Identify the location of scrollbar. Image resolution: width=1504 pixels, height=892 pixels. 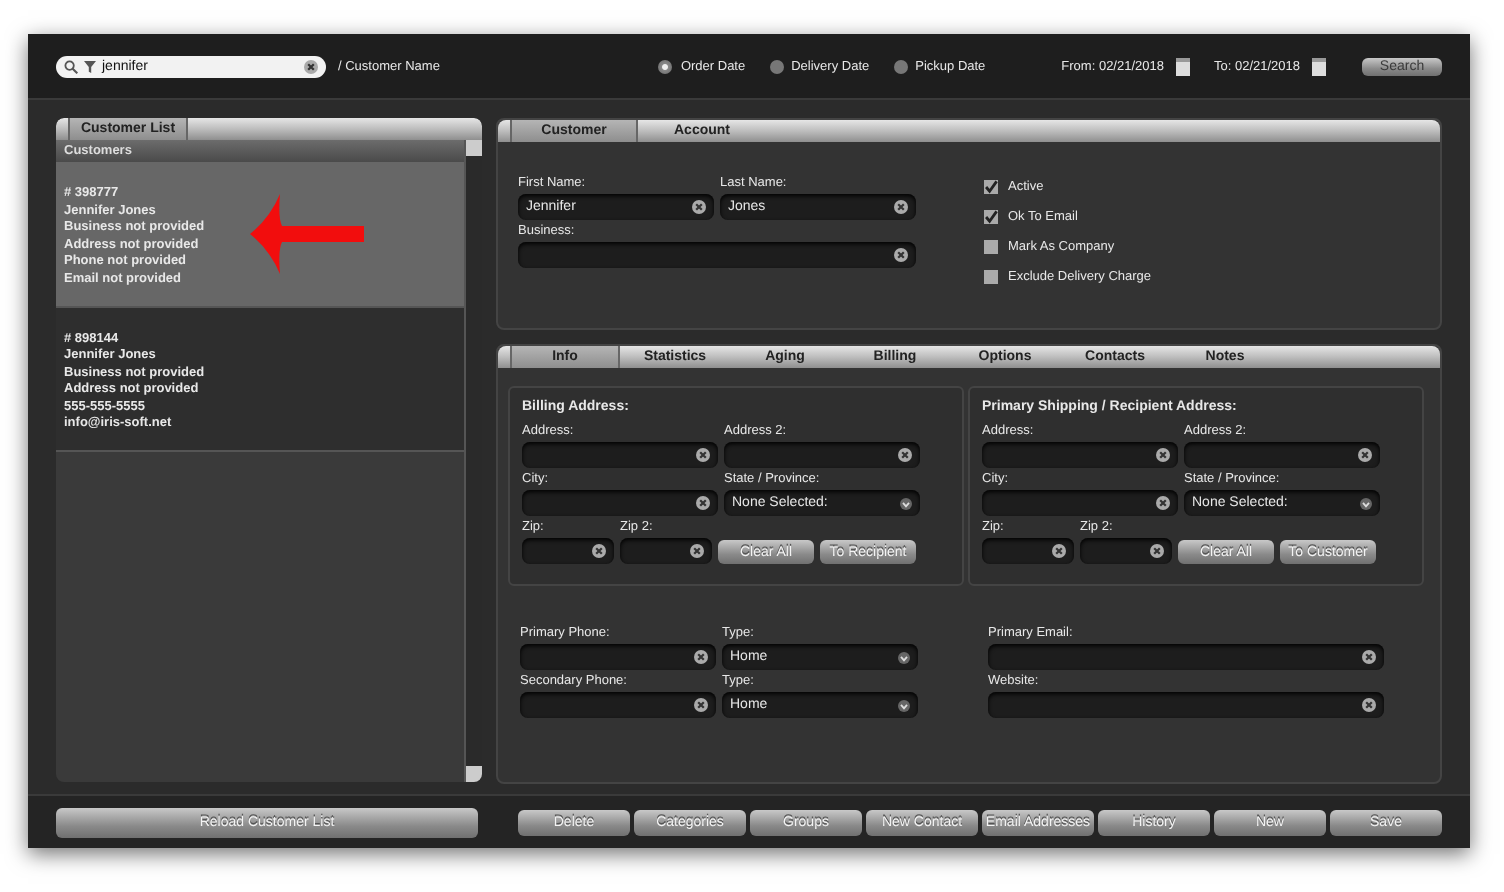
(473, 461).